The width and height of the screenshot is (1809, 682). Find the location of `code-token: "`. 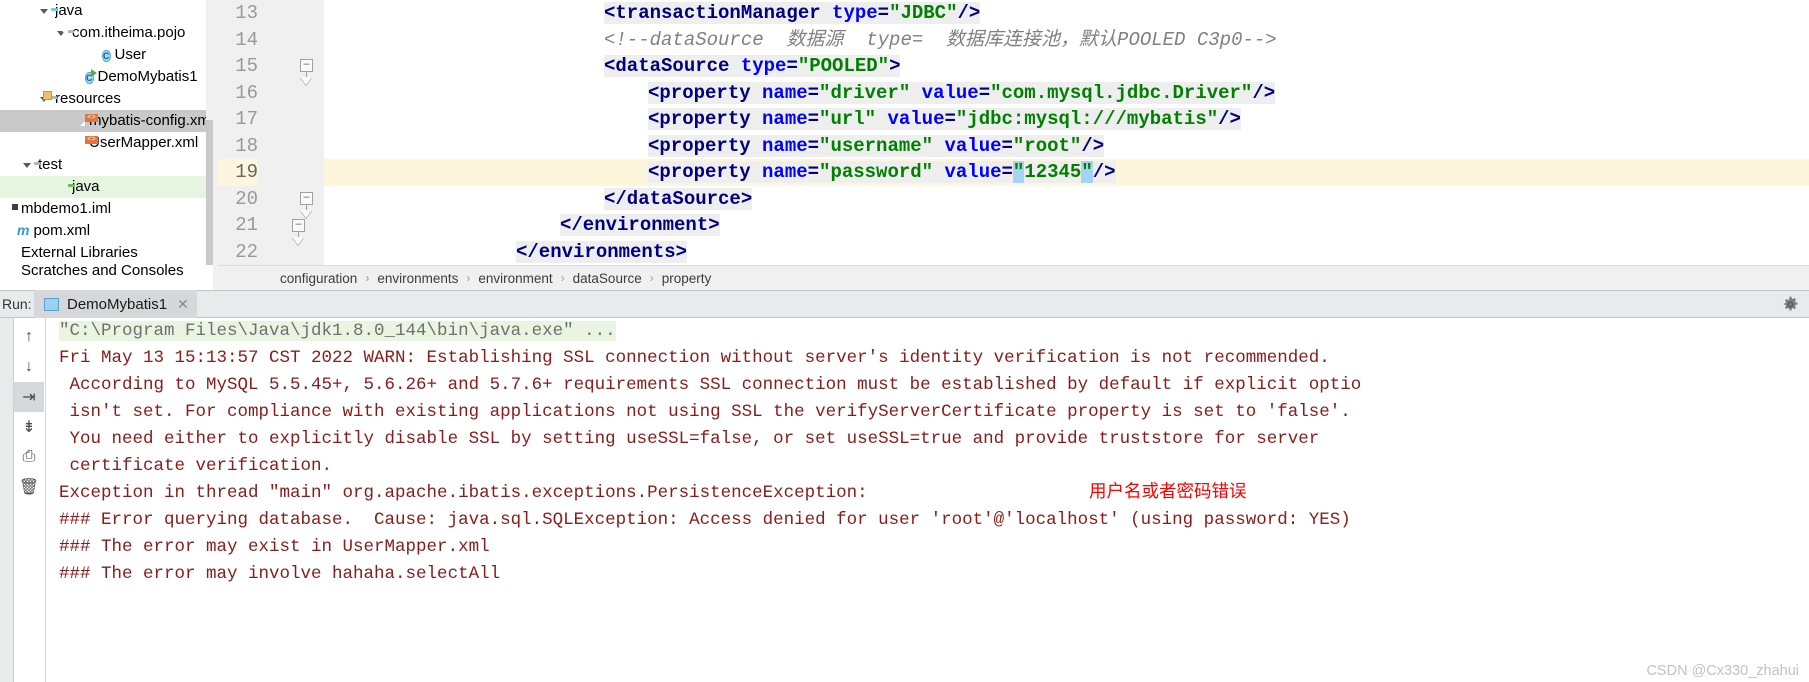

code-token: " is located at coordinates (1018, 172).